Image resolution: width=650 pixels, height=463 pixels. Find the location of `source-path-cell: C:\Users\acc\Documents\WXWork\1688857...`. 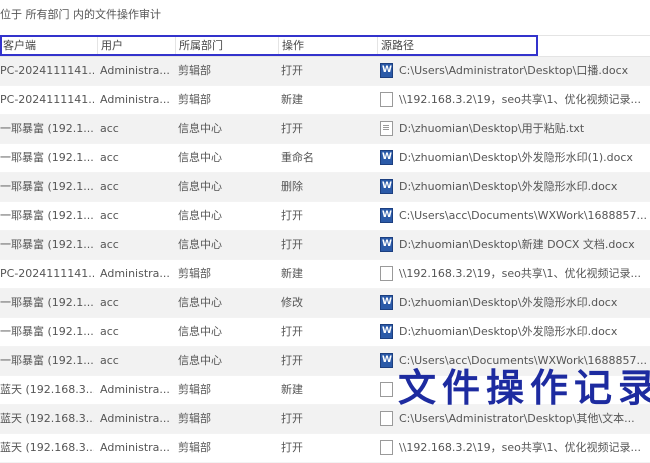

source-path-cell: C:\Users\acc\Documents\WXWork\1688857... is located at coordinates (515, 361).